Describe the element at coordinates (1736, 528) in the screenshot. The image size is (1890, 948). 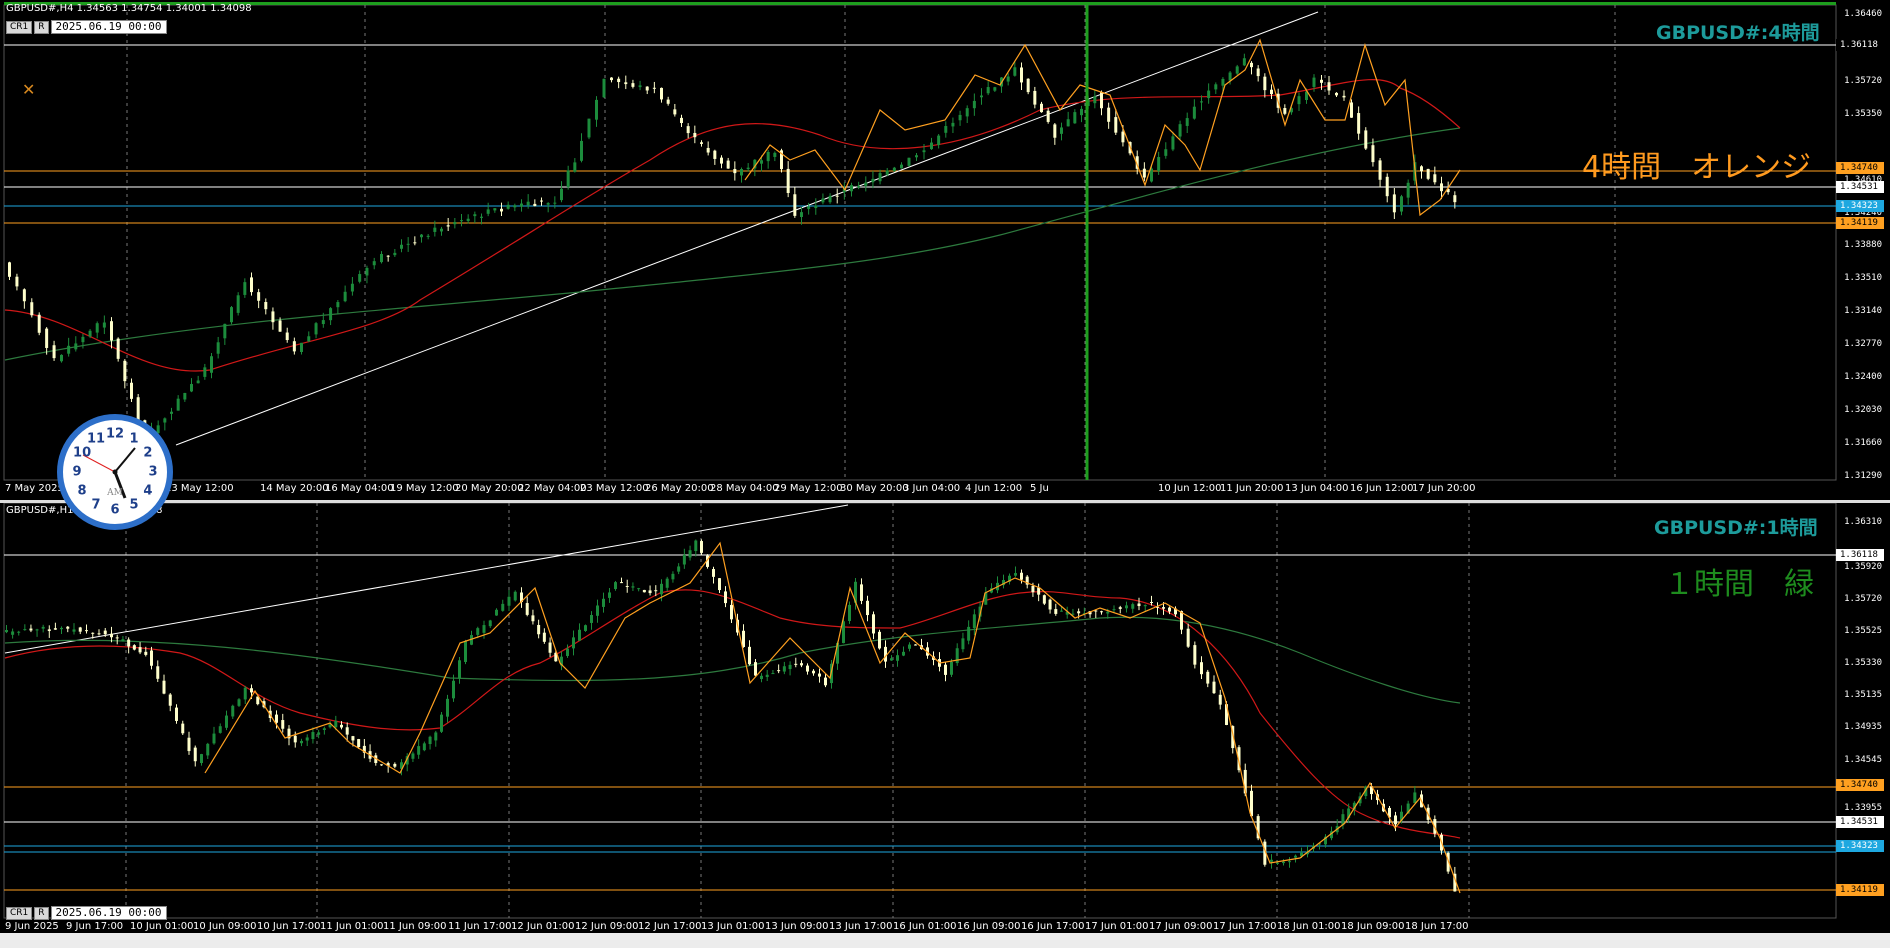
I see `symbol-label: GBPUSD#:1時間` at that location.